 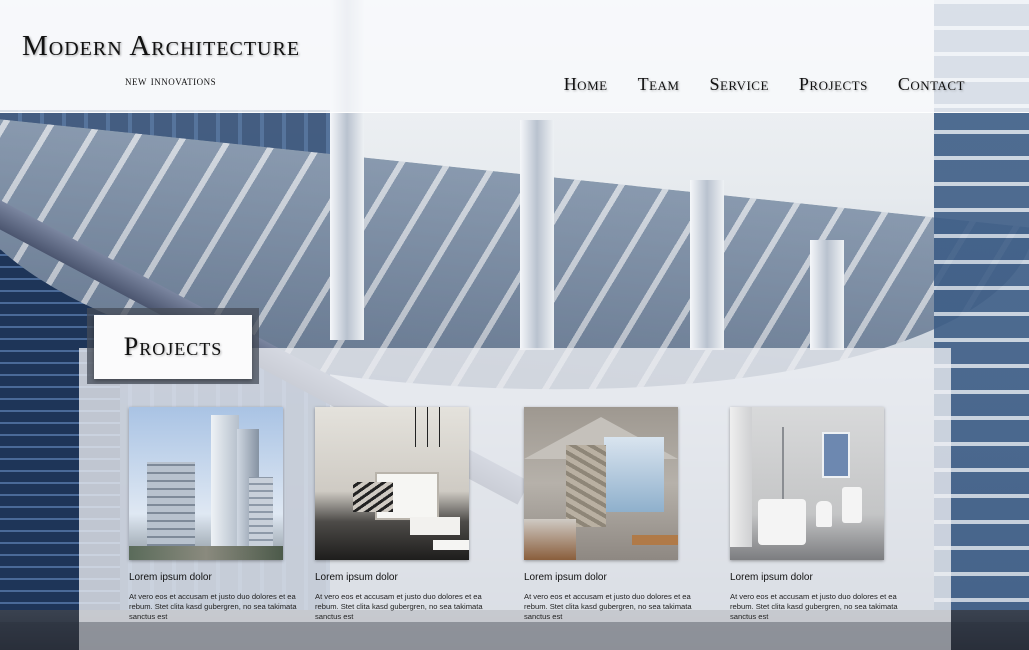 What do you see at coordinates (171, 80) in the screenshot?
I see `site-subtitle: new innovations` at bounding box center [171, 80].